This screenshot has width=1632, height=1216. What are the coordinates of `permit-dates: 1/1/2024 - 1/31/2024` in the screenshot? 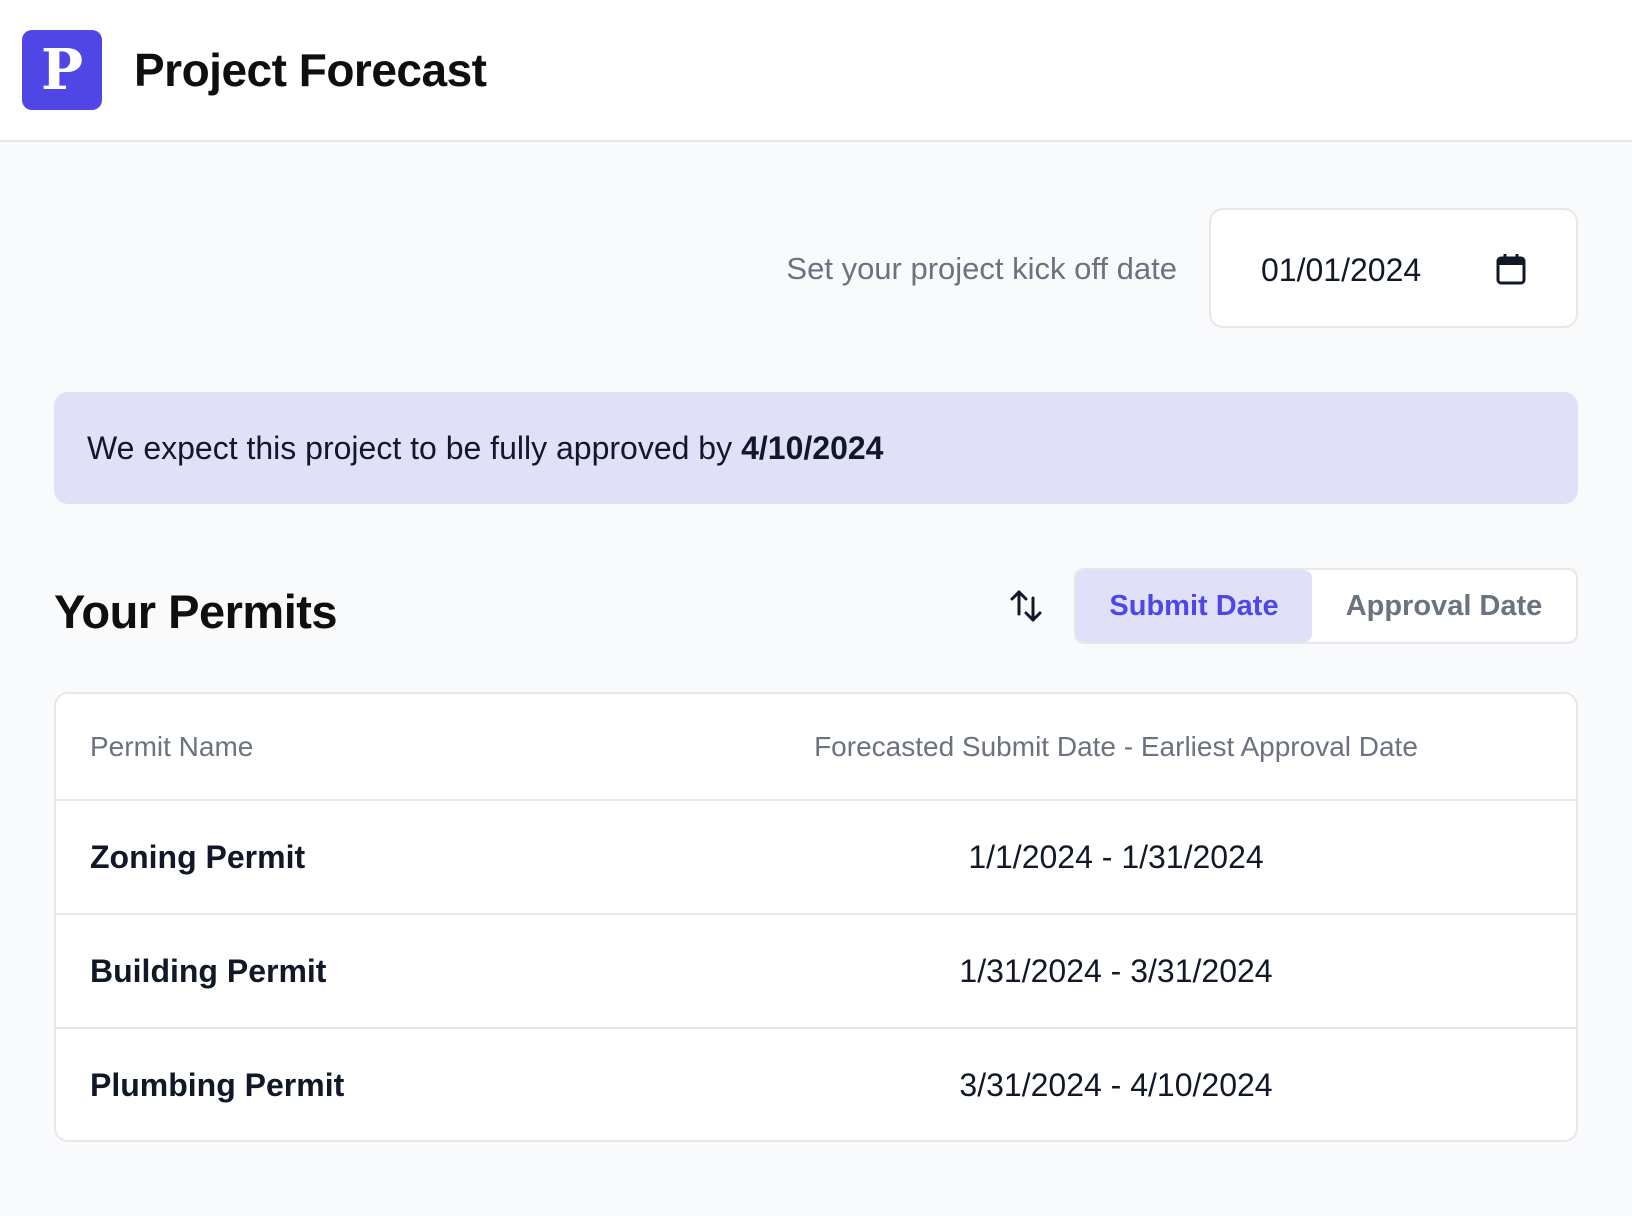 It's located at (1116, 856).